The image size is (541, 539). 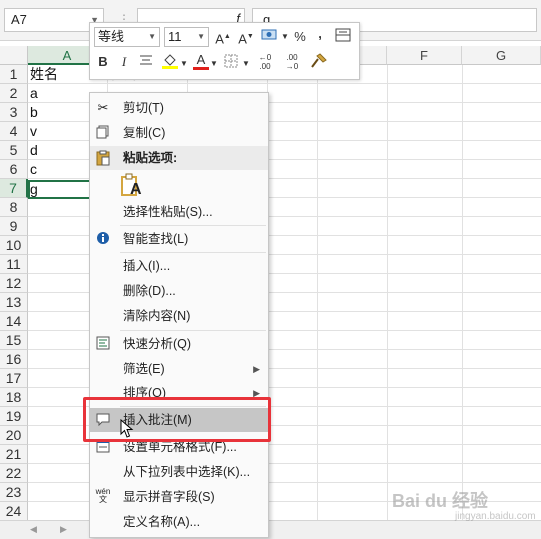 I want to click on menu-item-clear-contents: 清除内容(N), so click(x=179, y=316).